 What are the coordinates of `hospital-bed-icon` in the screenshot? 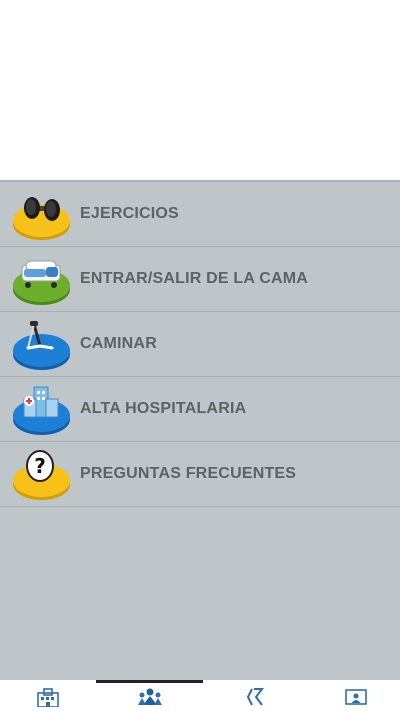 It's located at (40, 279).